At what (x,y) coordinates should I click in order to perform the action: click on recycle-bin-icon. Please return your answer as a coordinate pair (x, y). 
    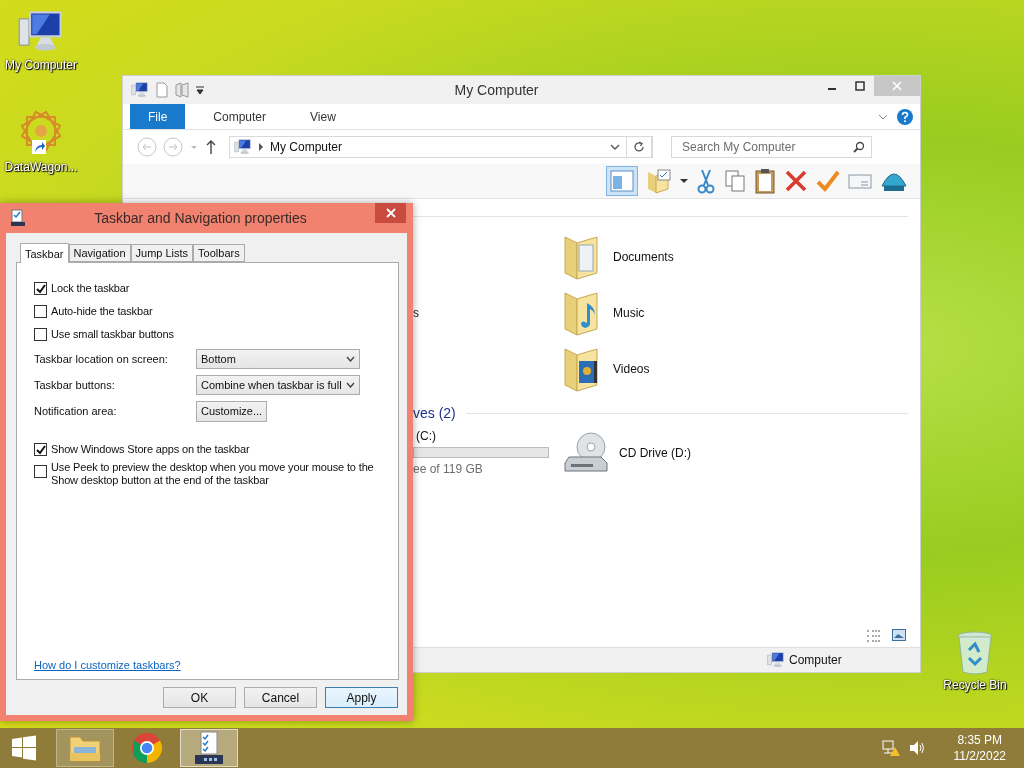
    Looking at the image, I should click on (975, 653).